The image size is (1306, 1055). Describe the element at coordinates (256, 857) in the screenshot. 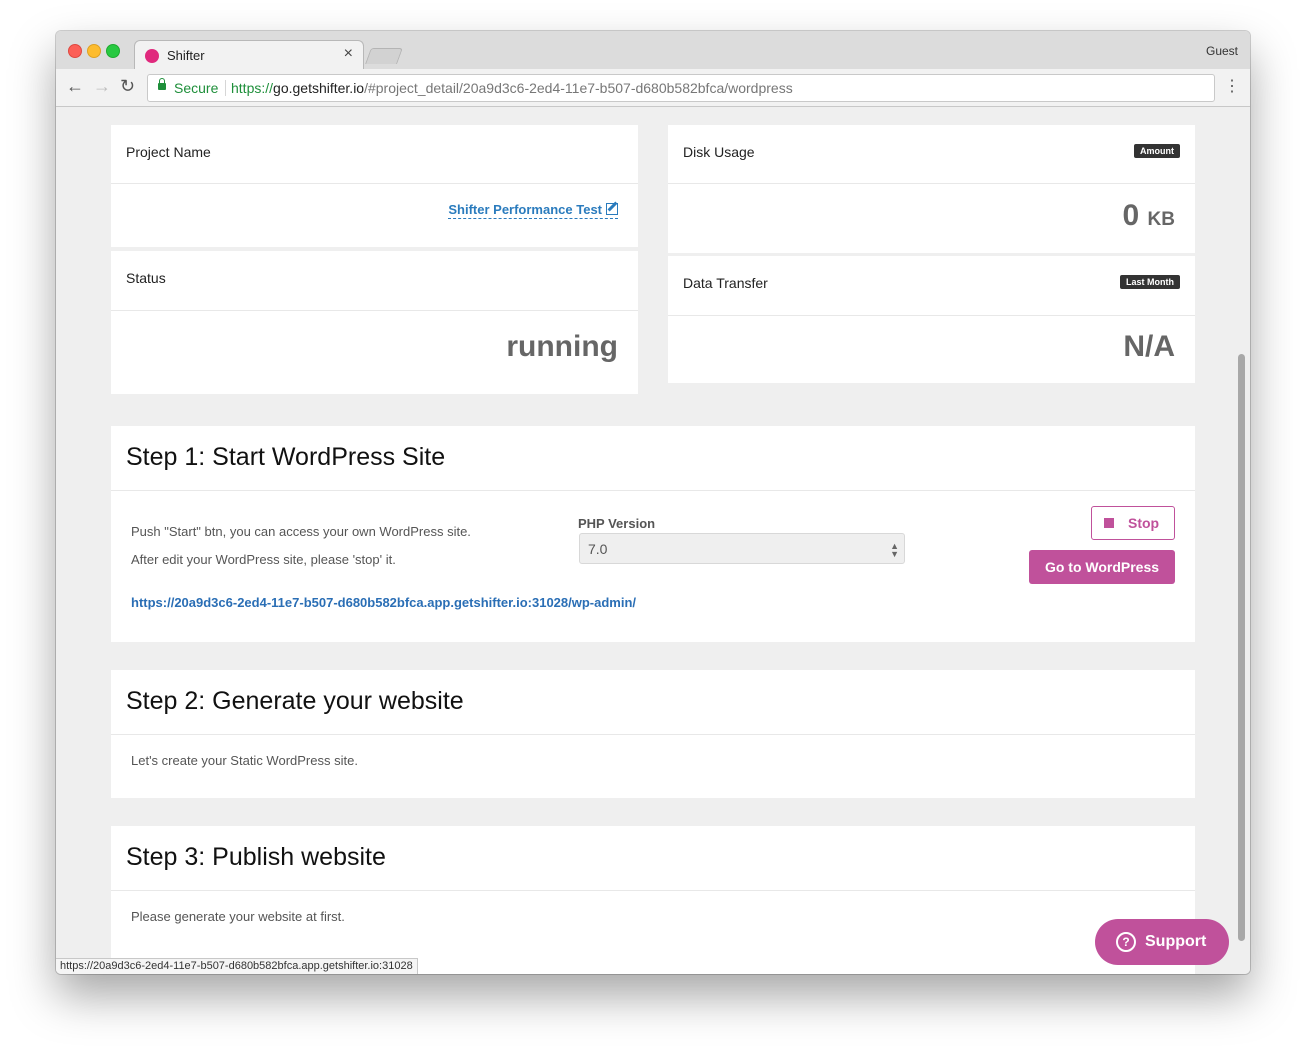

I see `step3-title: Step 3: Publish website` at that location.